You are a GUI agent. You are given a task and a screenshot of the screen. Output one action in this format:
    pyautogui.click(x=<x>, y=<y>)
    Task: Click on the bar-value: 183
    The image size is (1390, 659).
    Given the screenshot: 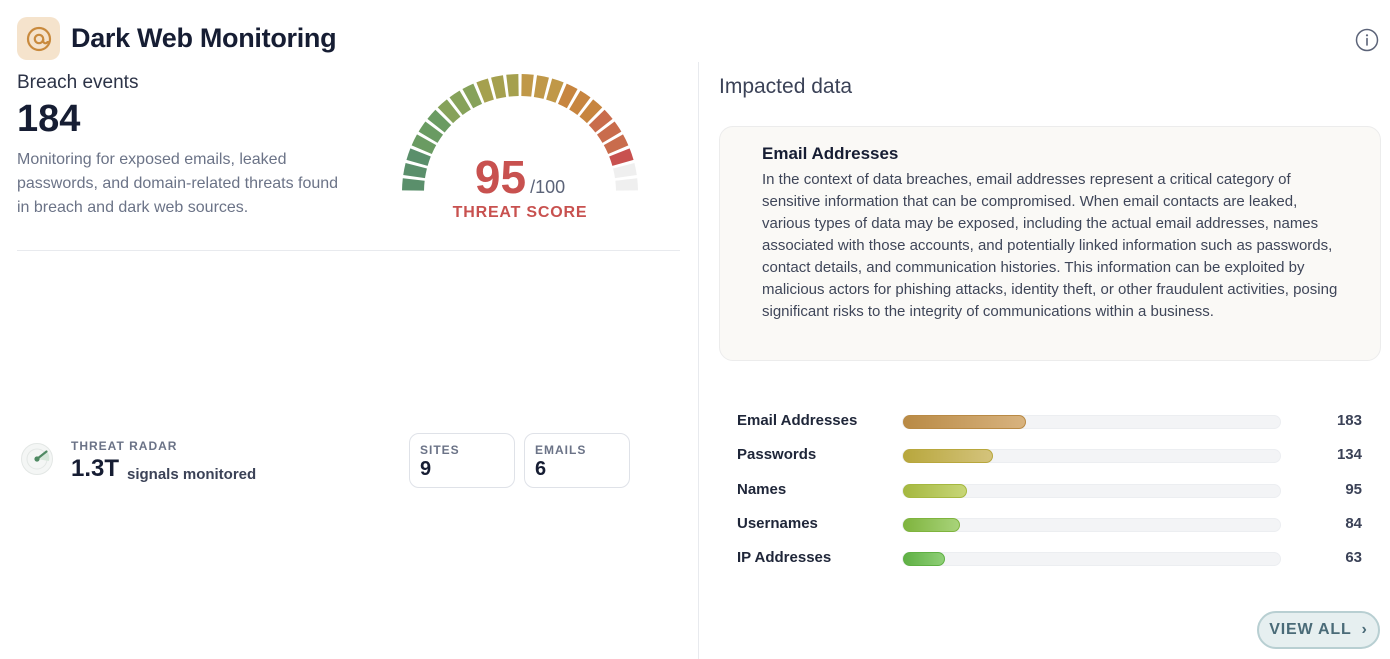 What is the action you would take?
    pyautogui.click(x=1349, y=420)
    